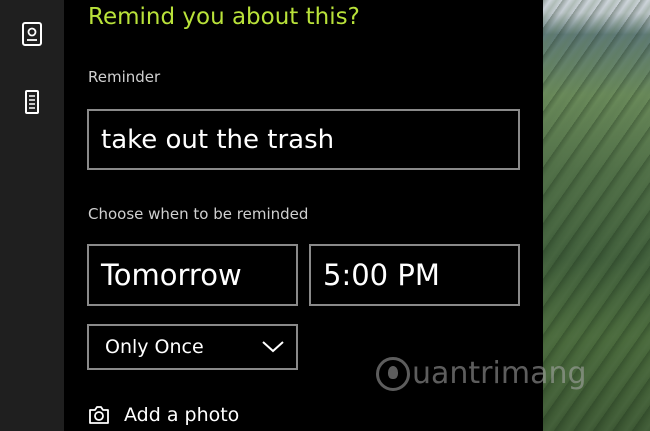 The width and height of the screenshot is (650, 431). Describe the element at coordinates (224, 17) in the screenshot. I see `dialog-title: Remind you about this?` at that location.